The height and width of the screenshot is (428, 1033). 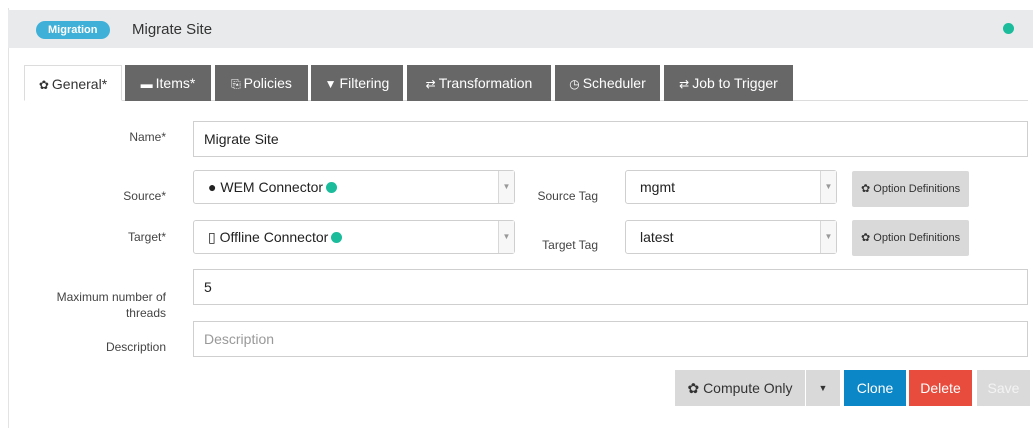 What do you see at coordinates (875, 388) in the screenshot?
I see `clone-button: Clone` at bounding box center [875, 388].